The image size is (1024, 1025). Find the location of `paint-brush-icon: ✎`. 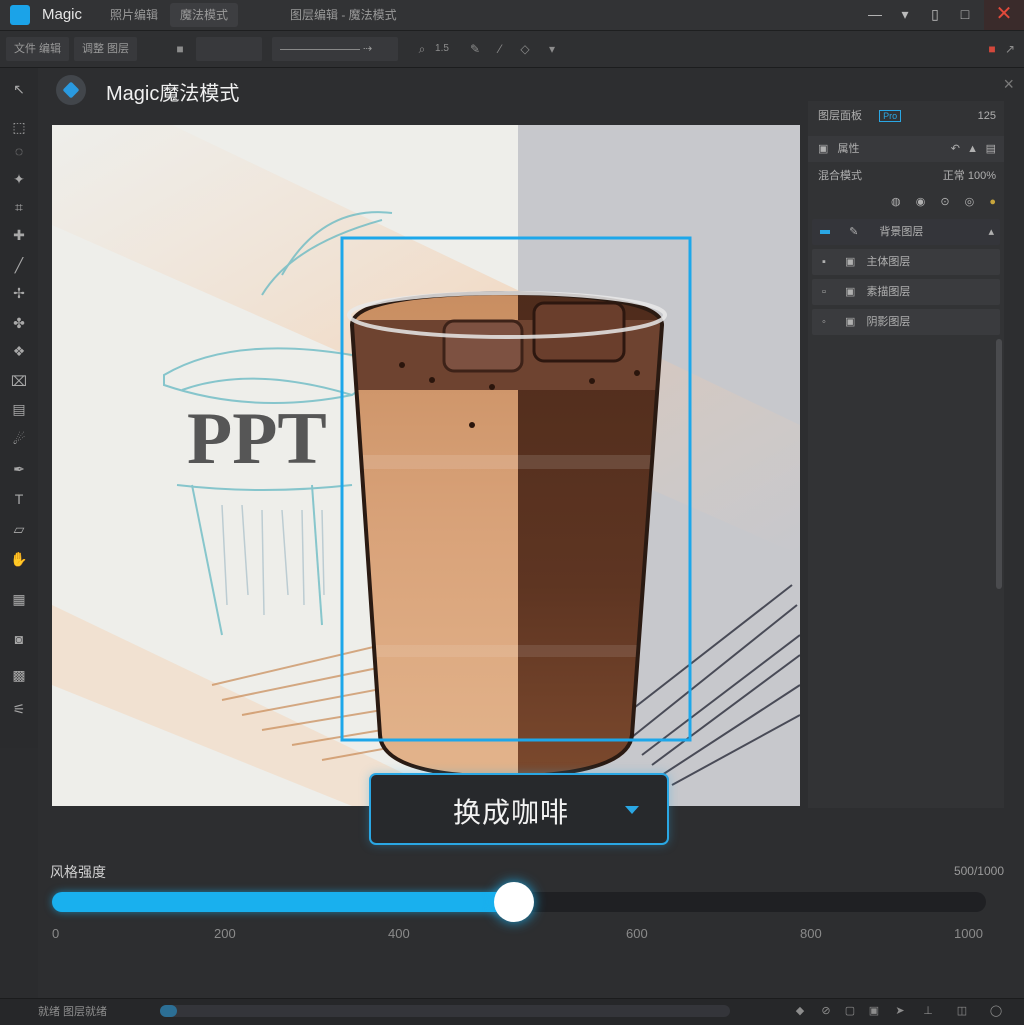

paint-brush-icon: ✎ is located at coordinates (854, 232).